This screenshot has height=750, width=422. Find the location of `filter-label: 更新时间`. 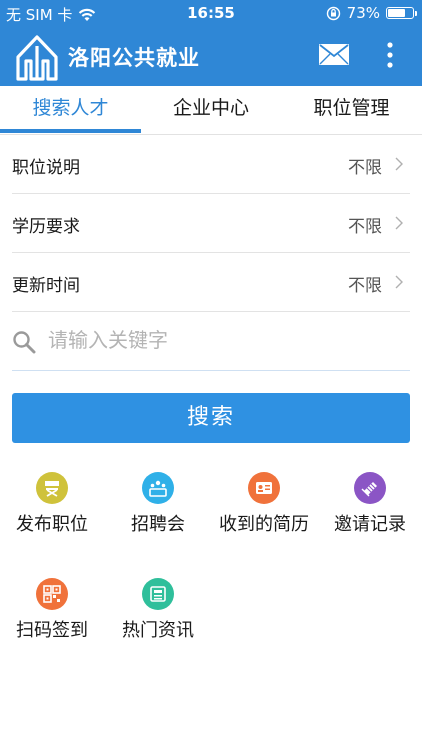

filter-label: 更新时间 is located at coordinates (46, 286).